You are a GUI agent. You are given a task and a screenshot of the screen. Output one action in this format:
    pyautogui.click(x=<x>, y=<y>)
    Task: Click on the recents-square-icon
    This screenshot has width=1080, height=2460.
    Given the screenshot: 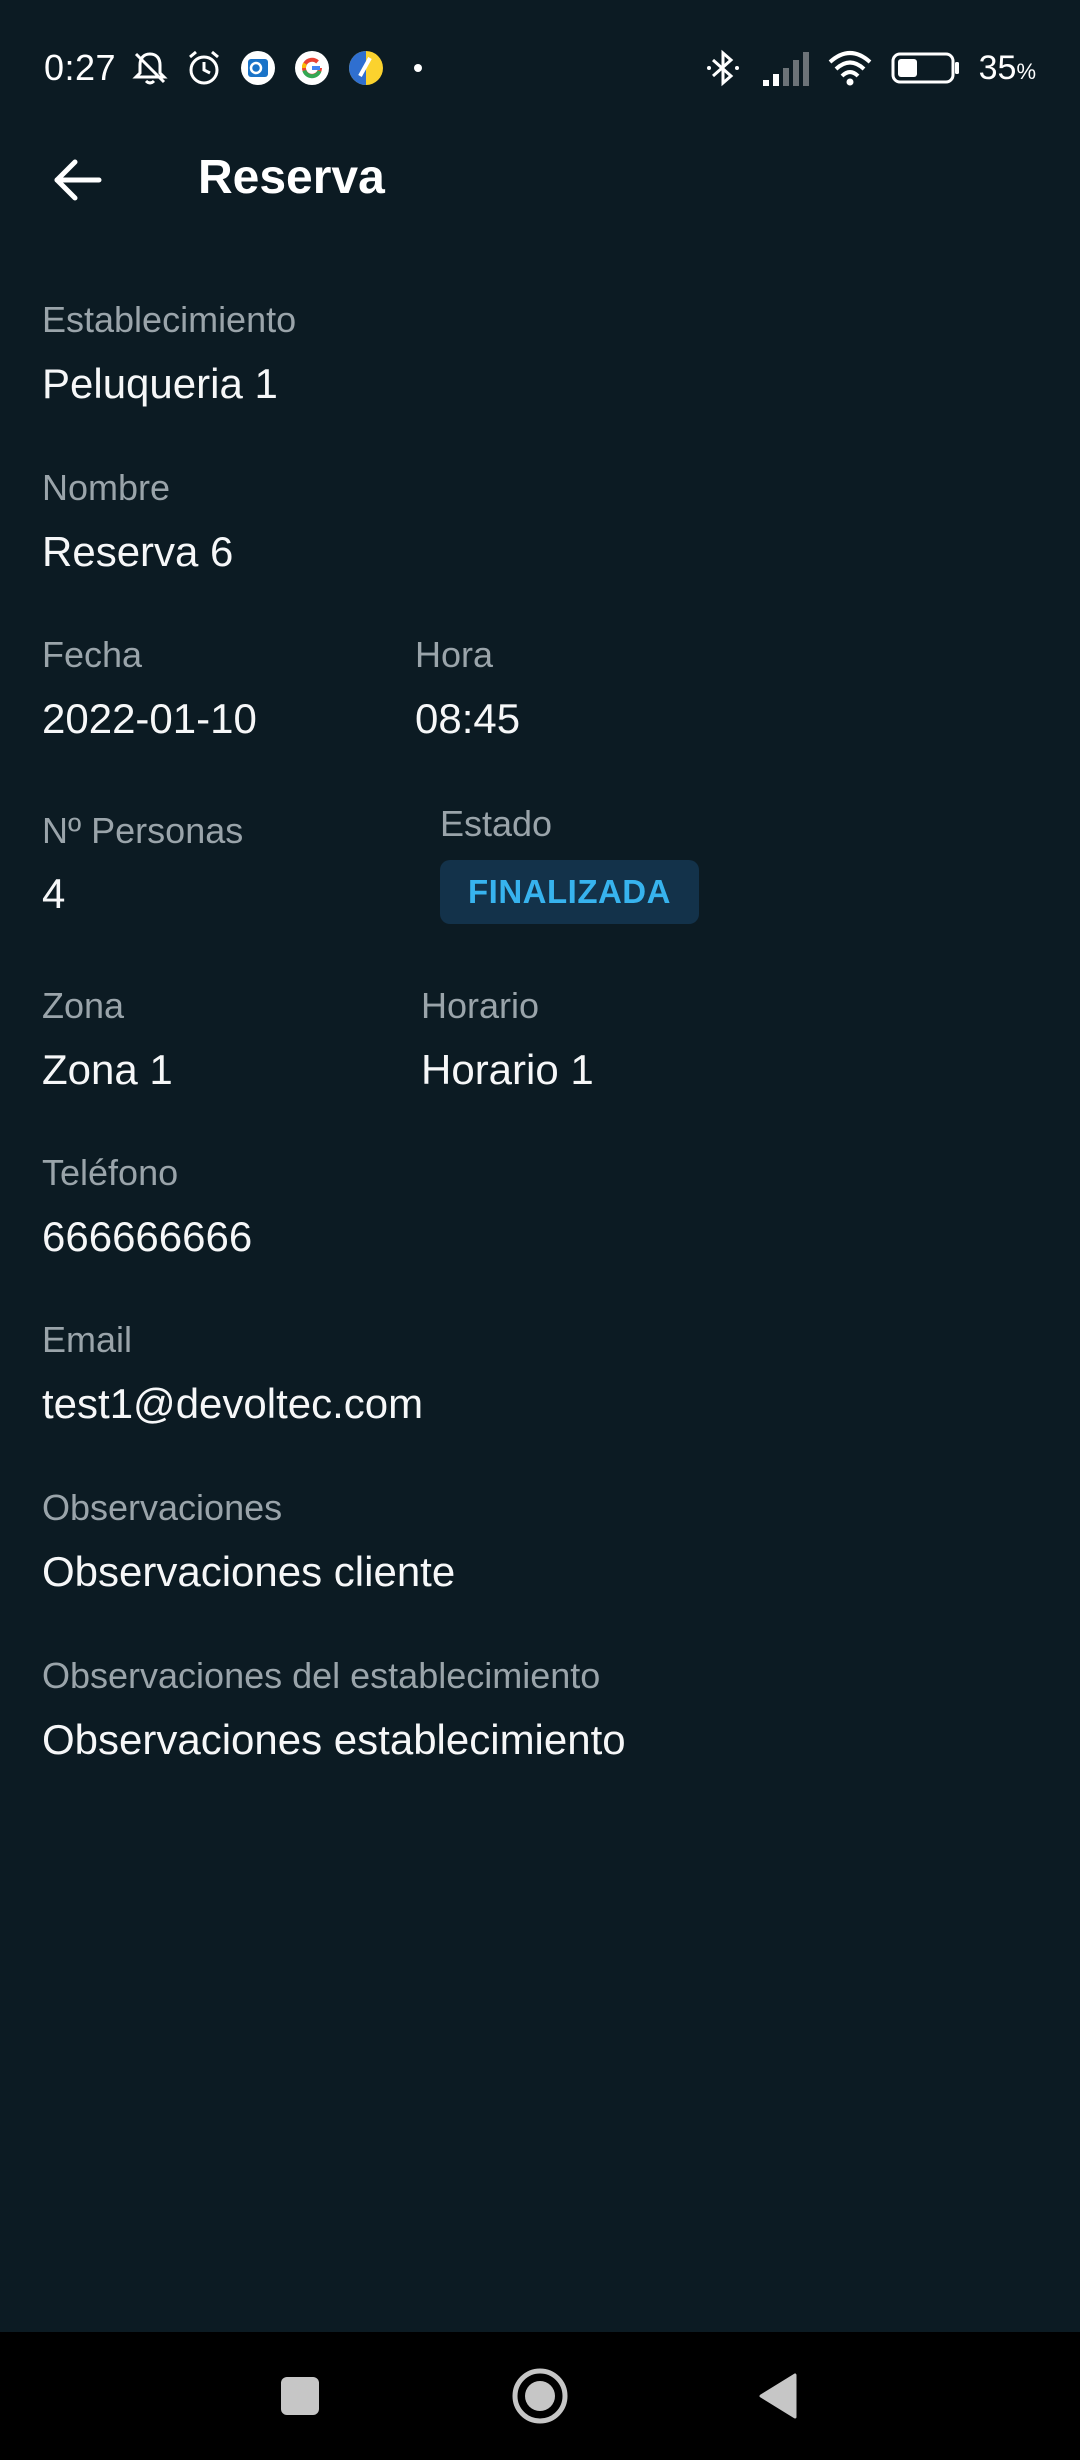 What is the action you would take?
    pyautogui.click(x=300, y=2396)
    